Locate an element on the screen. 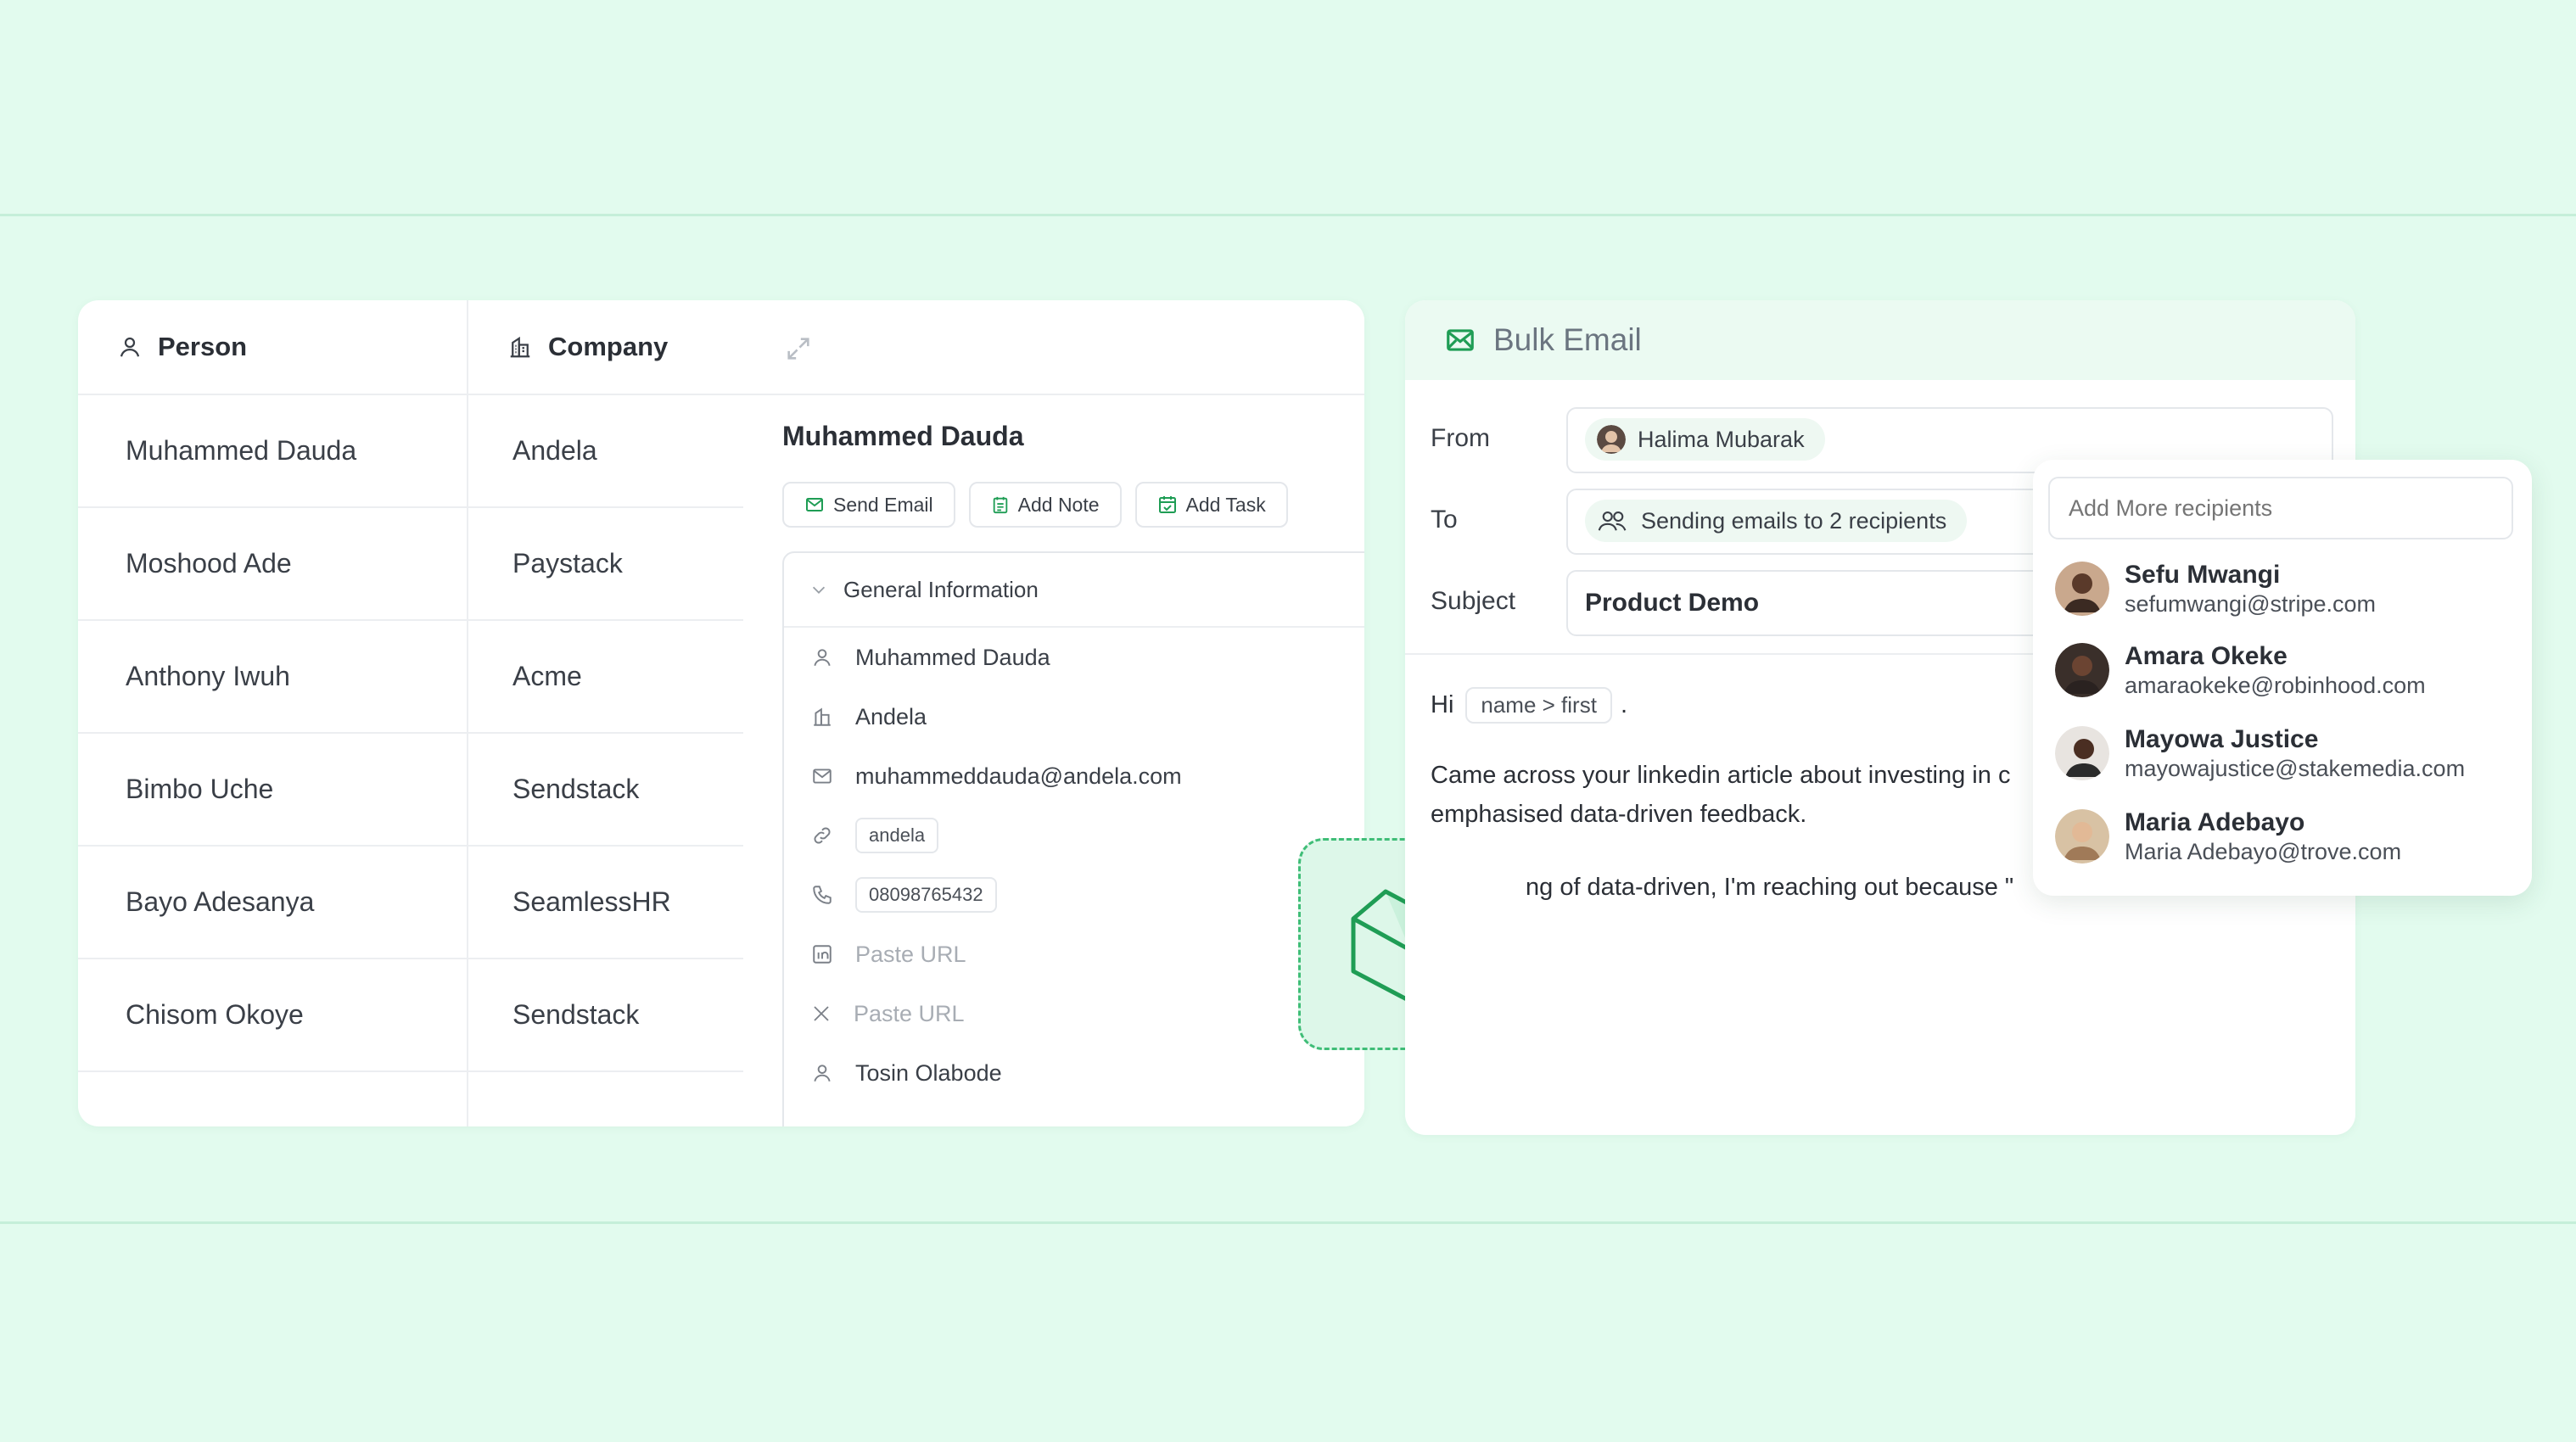 The image size is (2576, 1442). field-linkedin: Paste URL is located at coordinates (1074, 955).